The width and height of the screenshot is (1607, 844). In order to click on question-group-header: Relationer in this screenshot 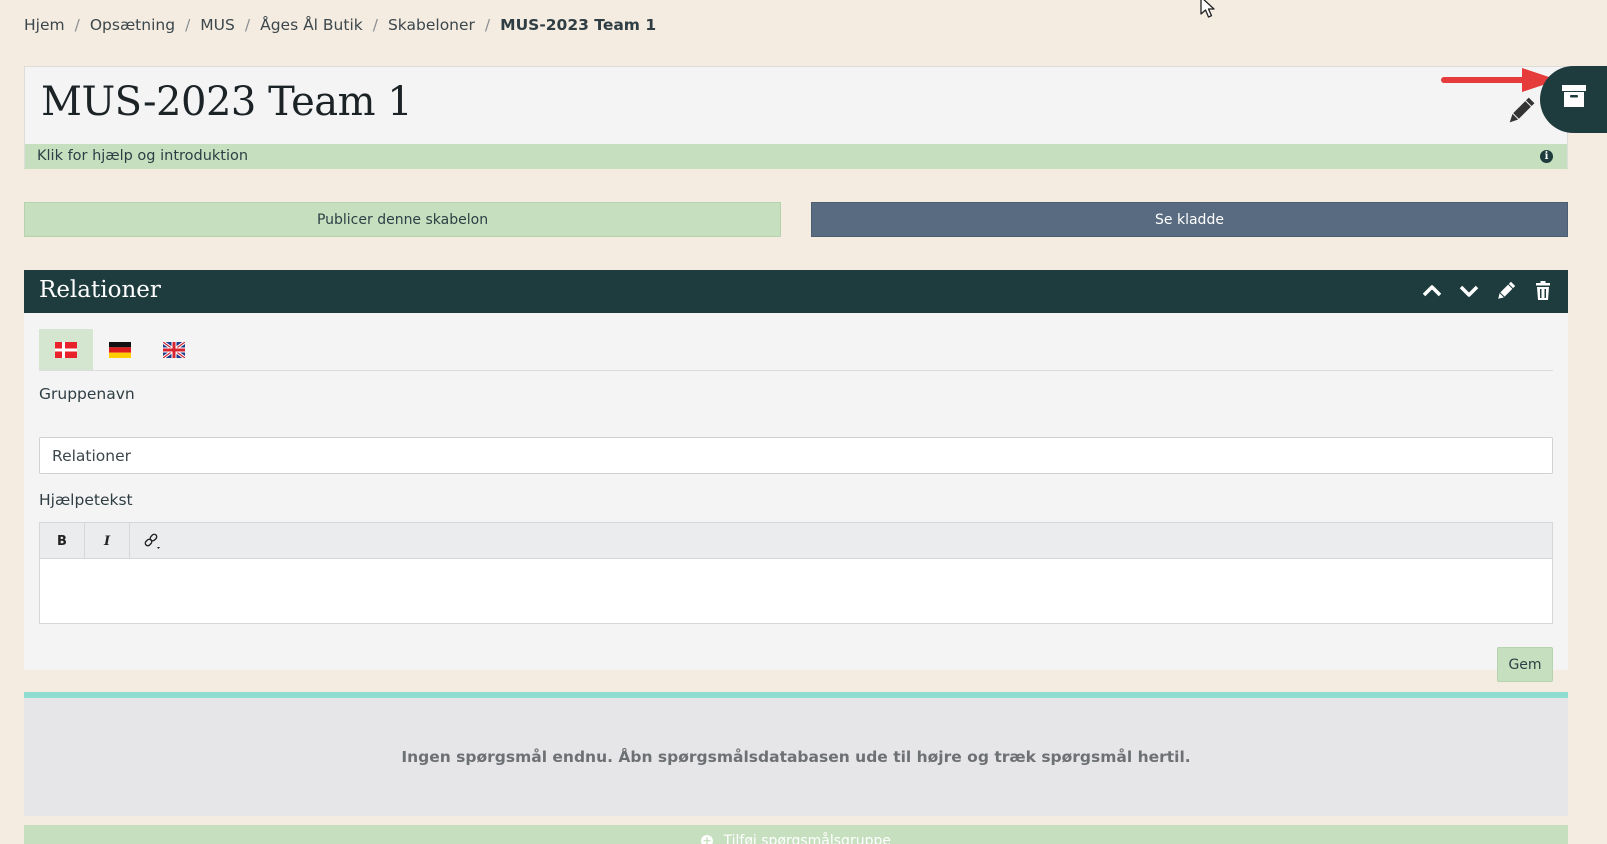, I will do `click(796, 291)`.